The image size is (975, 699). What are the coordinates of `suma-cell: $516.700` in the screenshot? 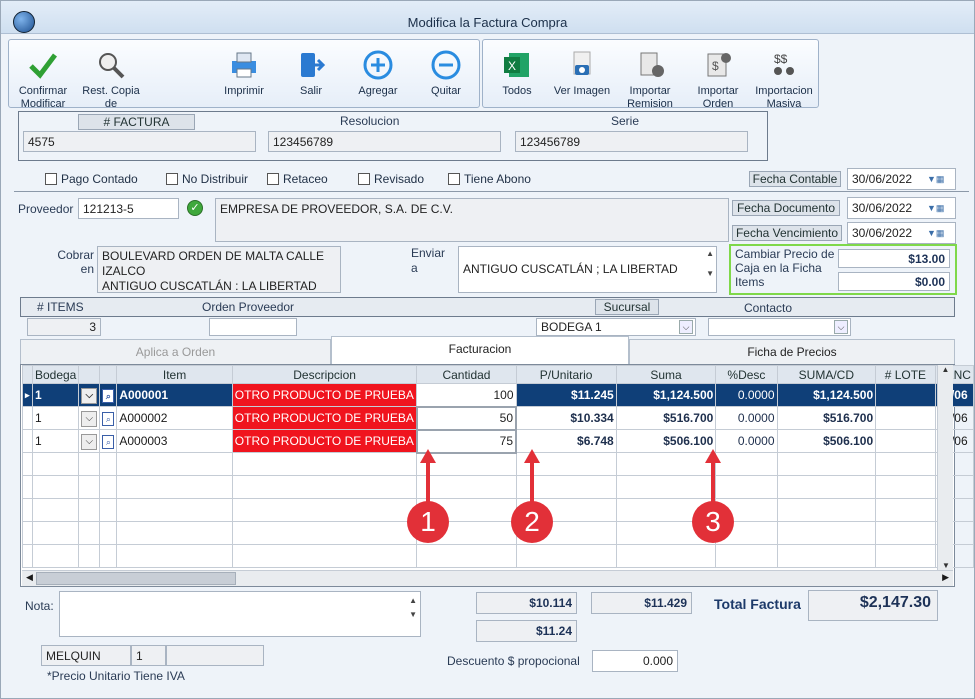 It's located at (666, 418).